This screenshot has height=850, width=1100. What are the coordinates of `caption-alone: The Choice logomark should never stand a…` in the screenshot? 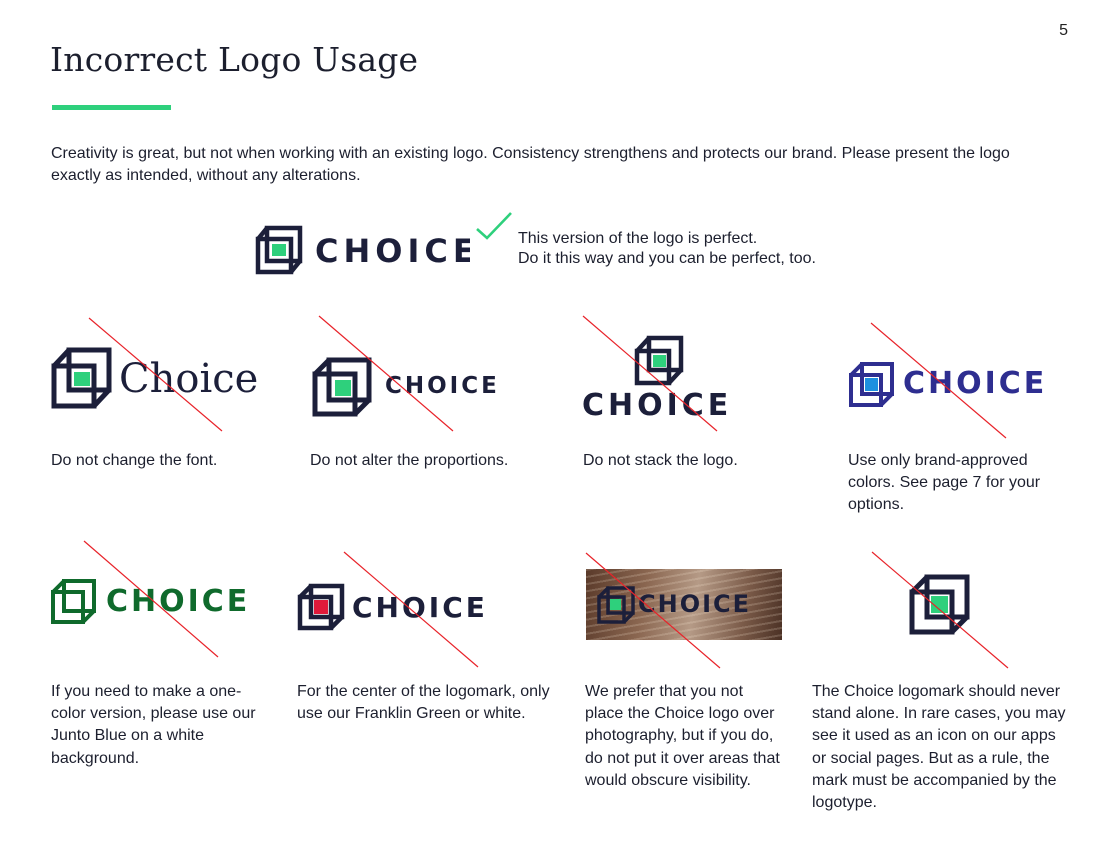 It's located at (939, 747).